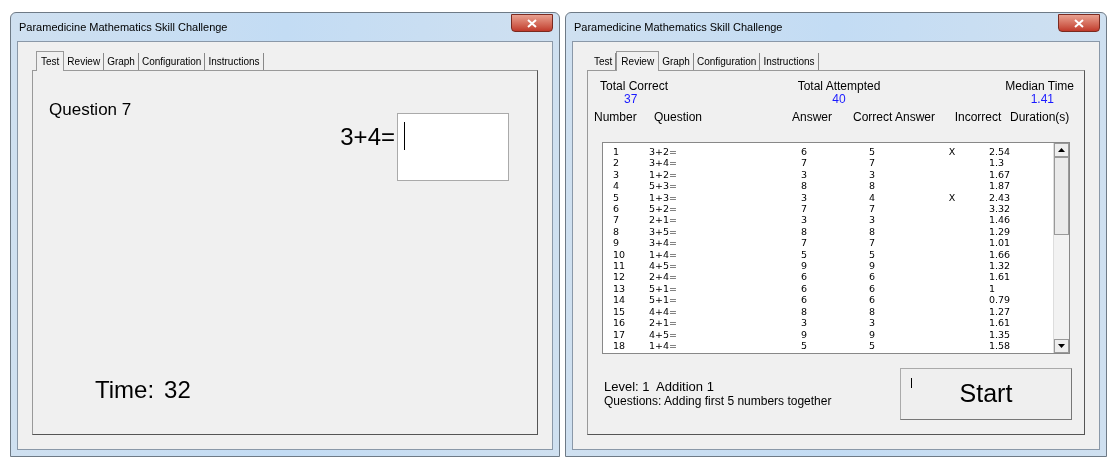 Image resolution: width=1107 pixels, height=457 pixels. What do you see at coordinates (833, 334) in the screenshot?
I see `list-row: 17 4+5= 9 9 1.35` at bounding box center [833, 334].